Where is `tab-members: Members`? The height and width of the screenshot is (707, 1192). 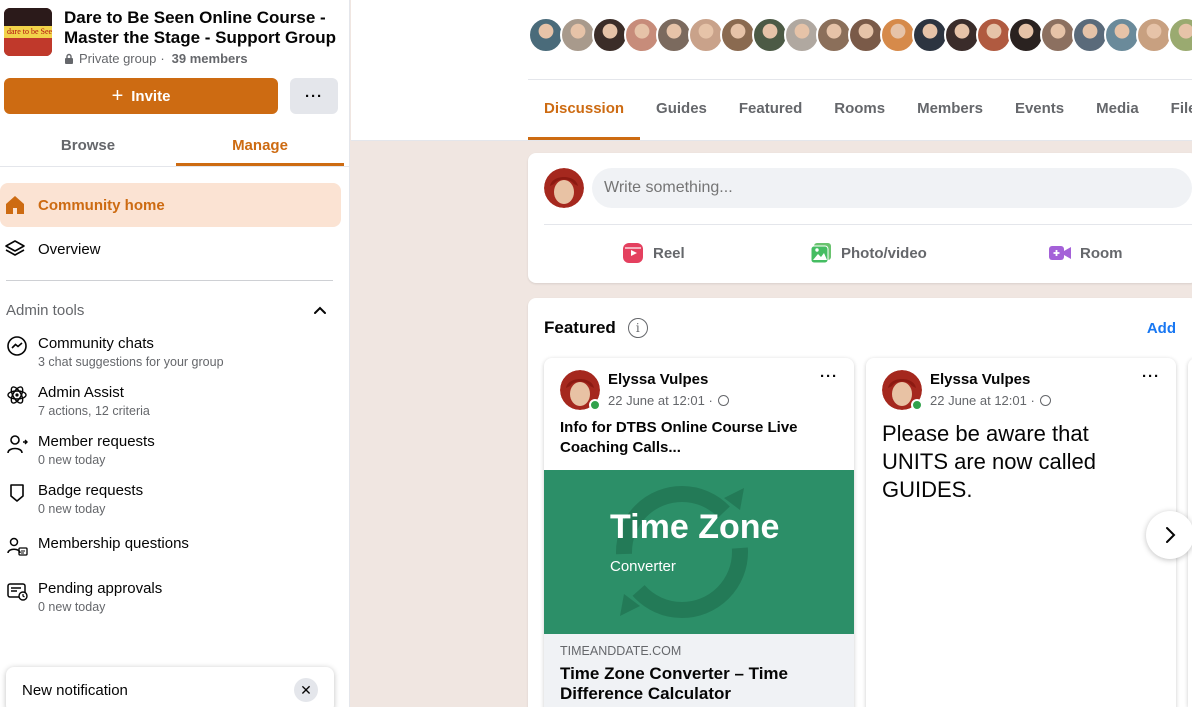 tab-members: Members is located at coordinates (950, 110).